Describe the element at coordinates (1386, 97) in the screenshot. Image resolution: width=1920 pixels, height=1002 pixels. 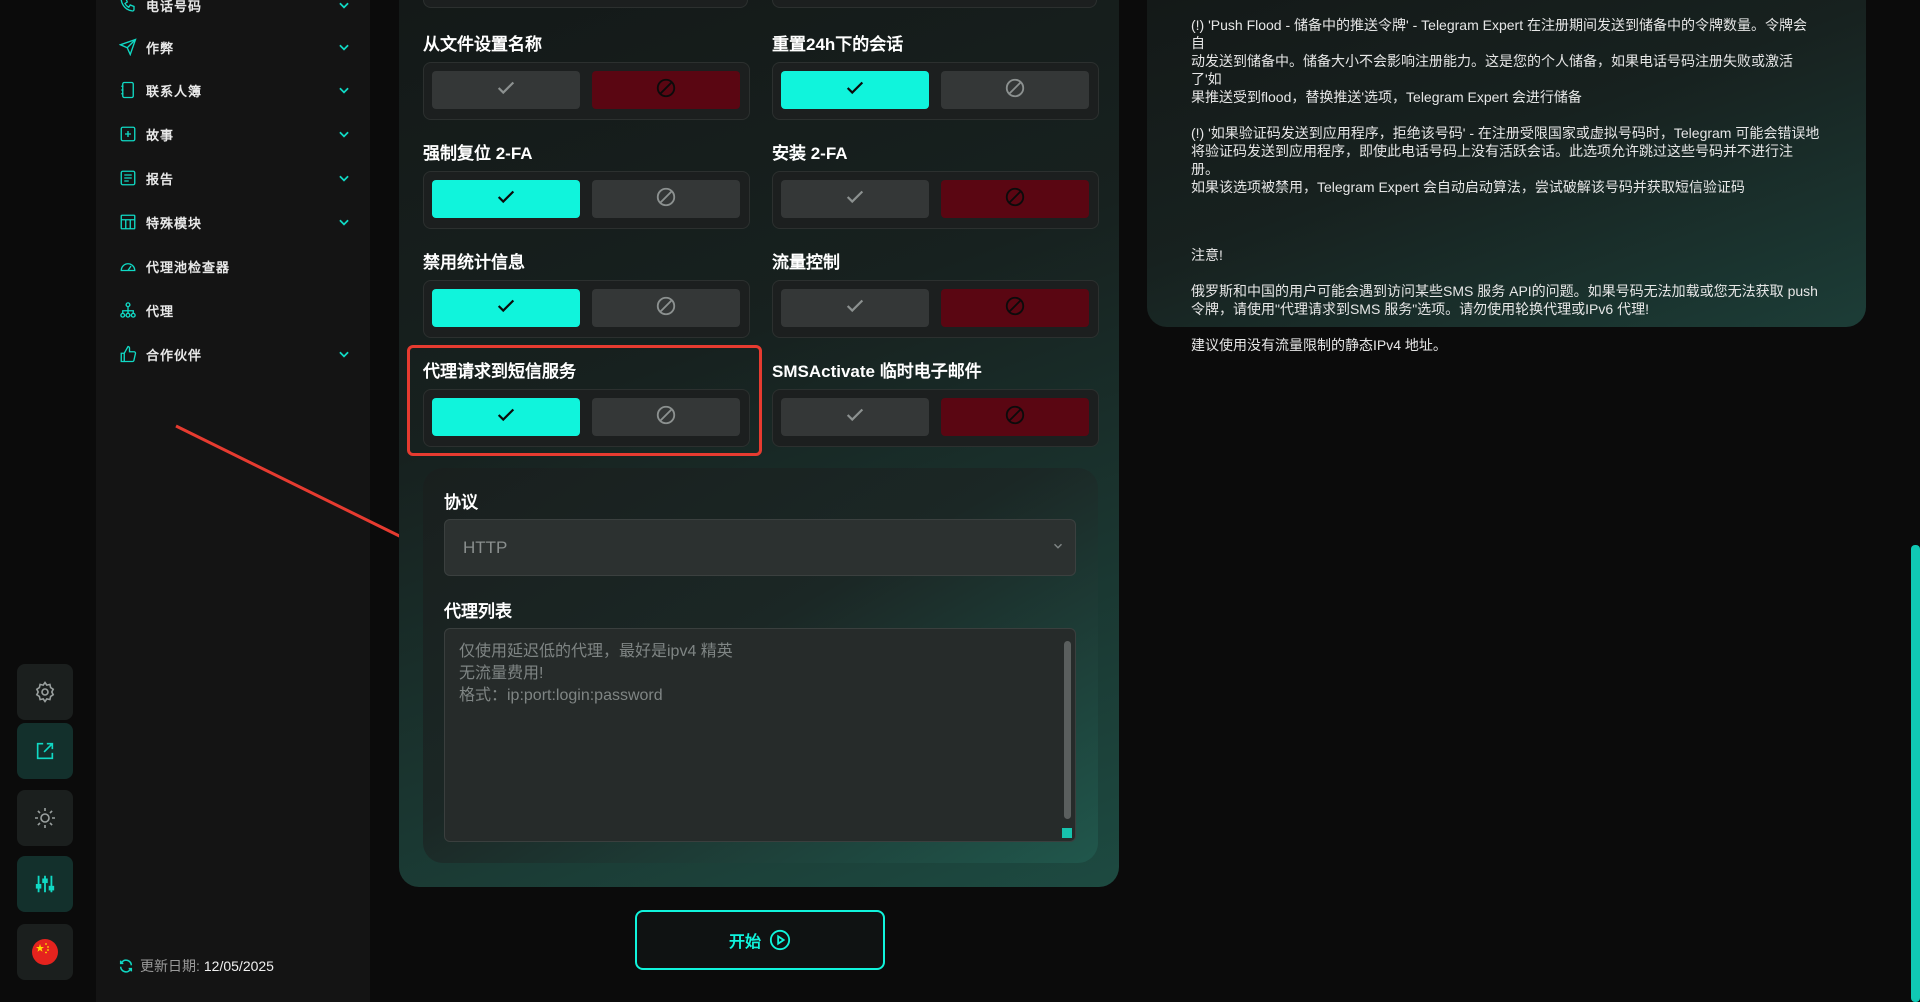
I see `info-line: 果推送受到flood，替换推送'选项，Telegram Expert 会进行储备` at that location.